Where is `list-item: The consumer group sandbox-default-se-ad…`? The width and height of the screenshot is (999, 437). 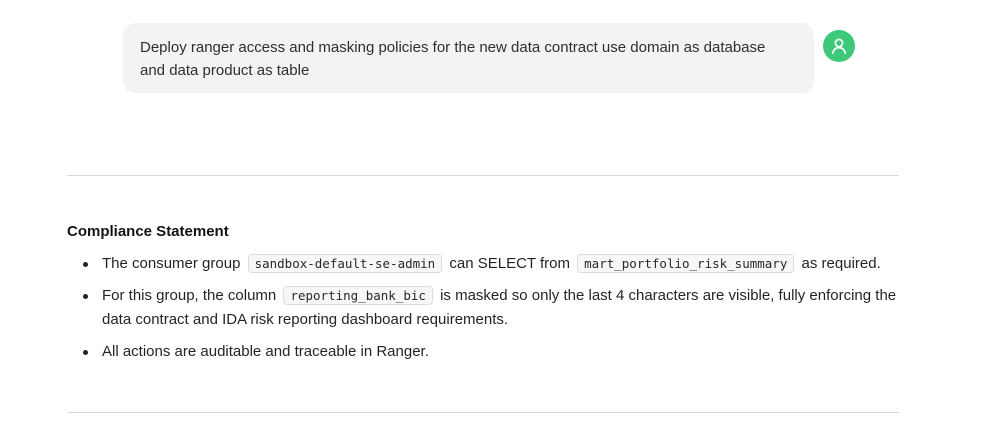 list-item: The consumer group sandbox-default-se-ad… is located at coordinates (483, 264).